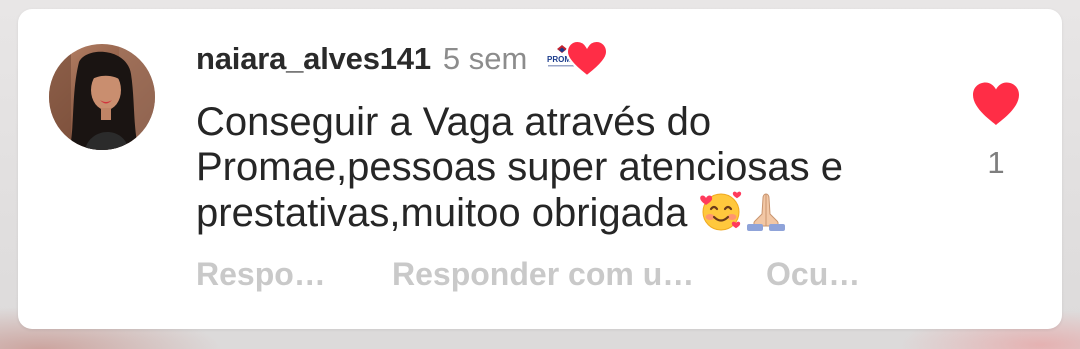 Image resolution: width=1080 pixels, height=349 pixels. I want to click on avatar, so click(102, 97).